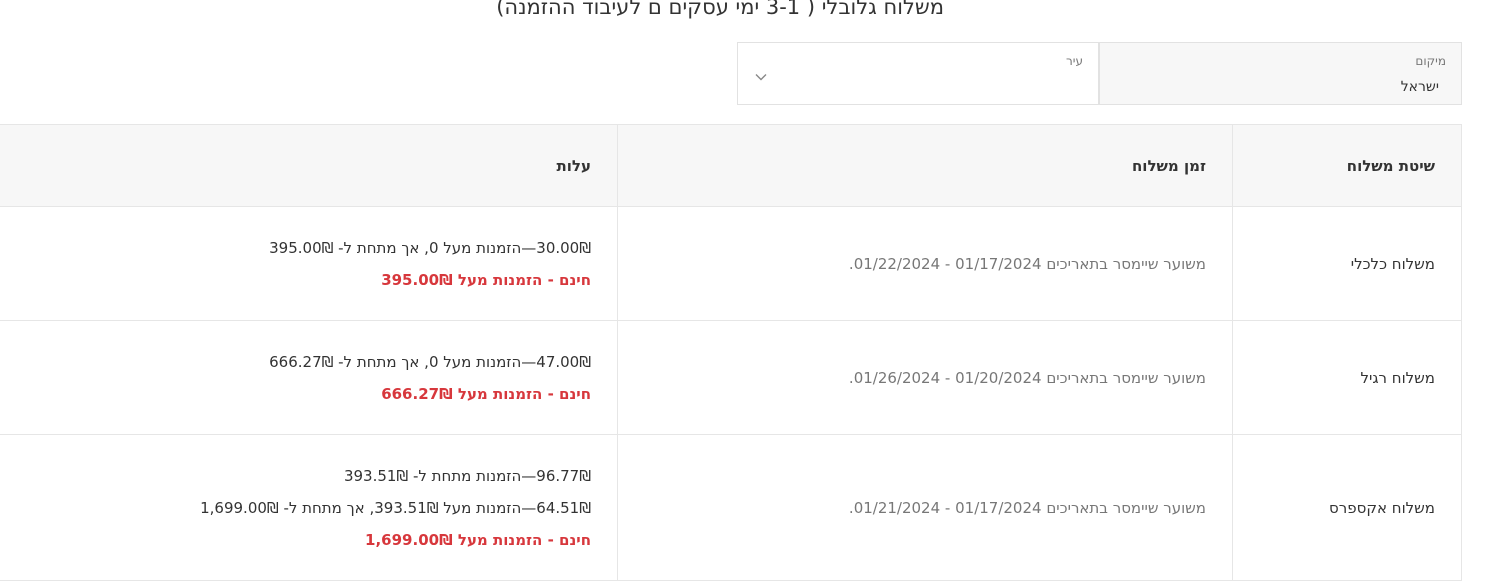 This screenshot has height=584, width=1488. What do you see at coordinates (918, 73) in the screenshot?
I see `city-select: עיר` at bounding box center [918, 73].